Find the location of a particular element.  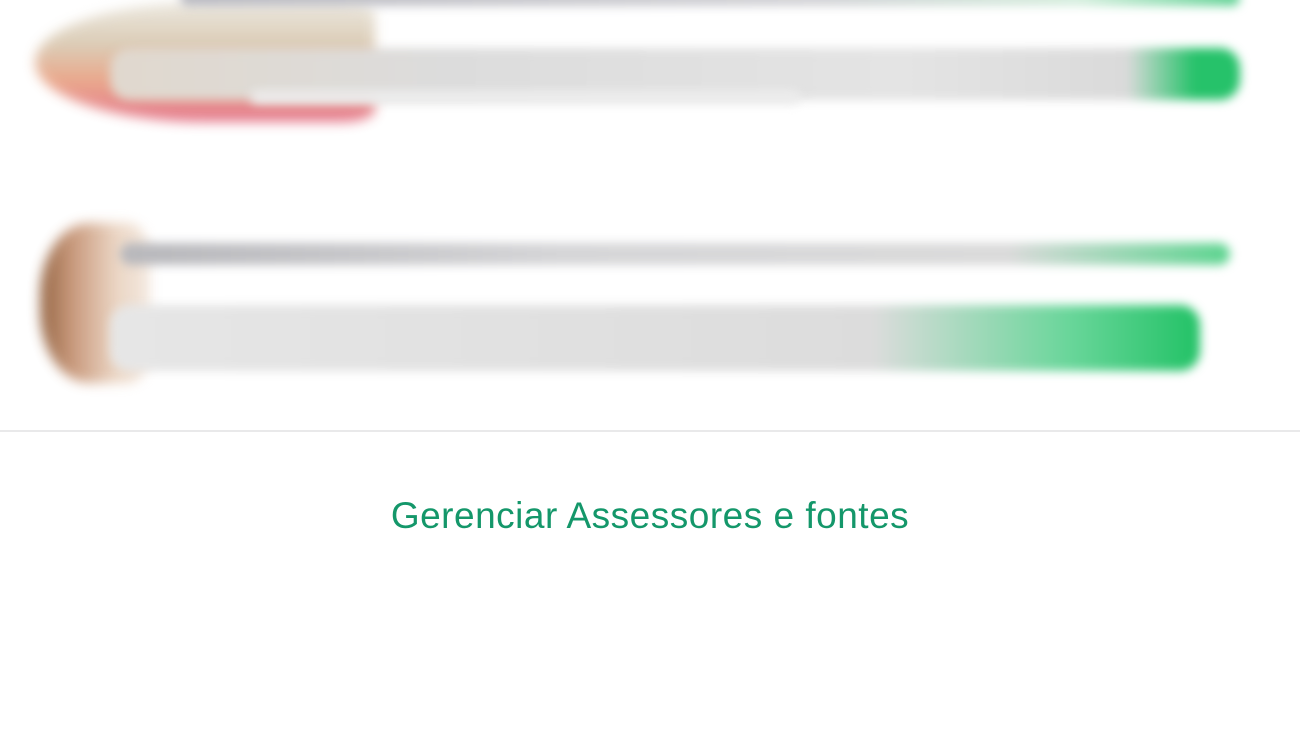

divider is located at coordinates (650, 431).